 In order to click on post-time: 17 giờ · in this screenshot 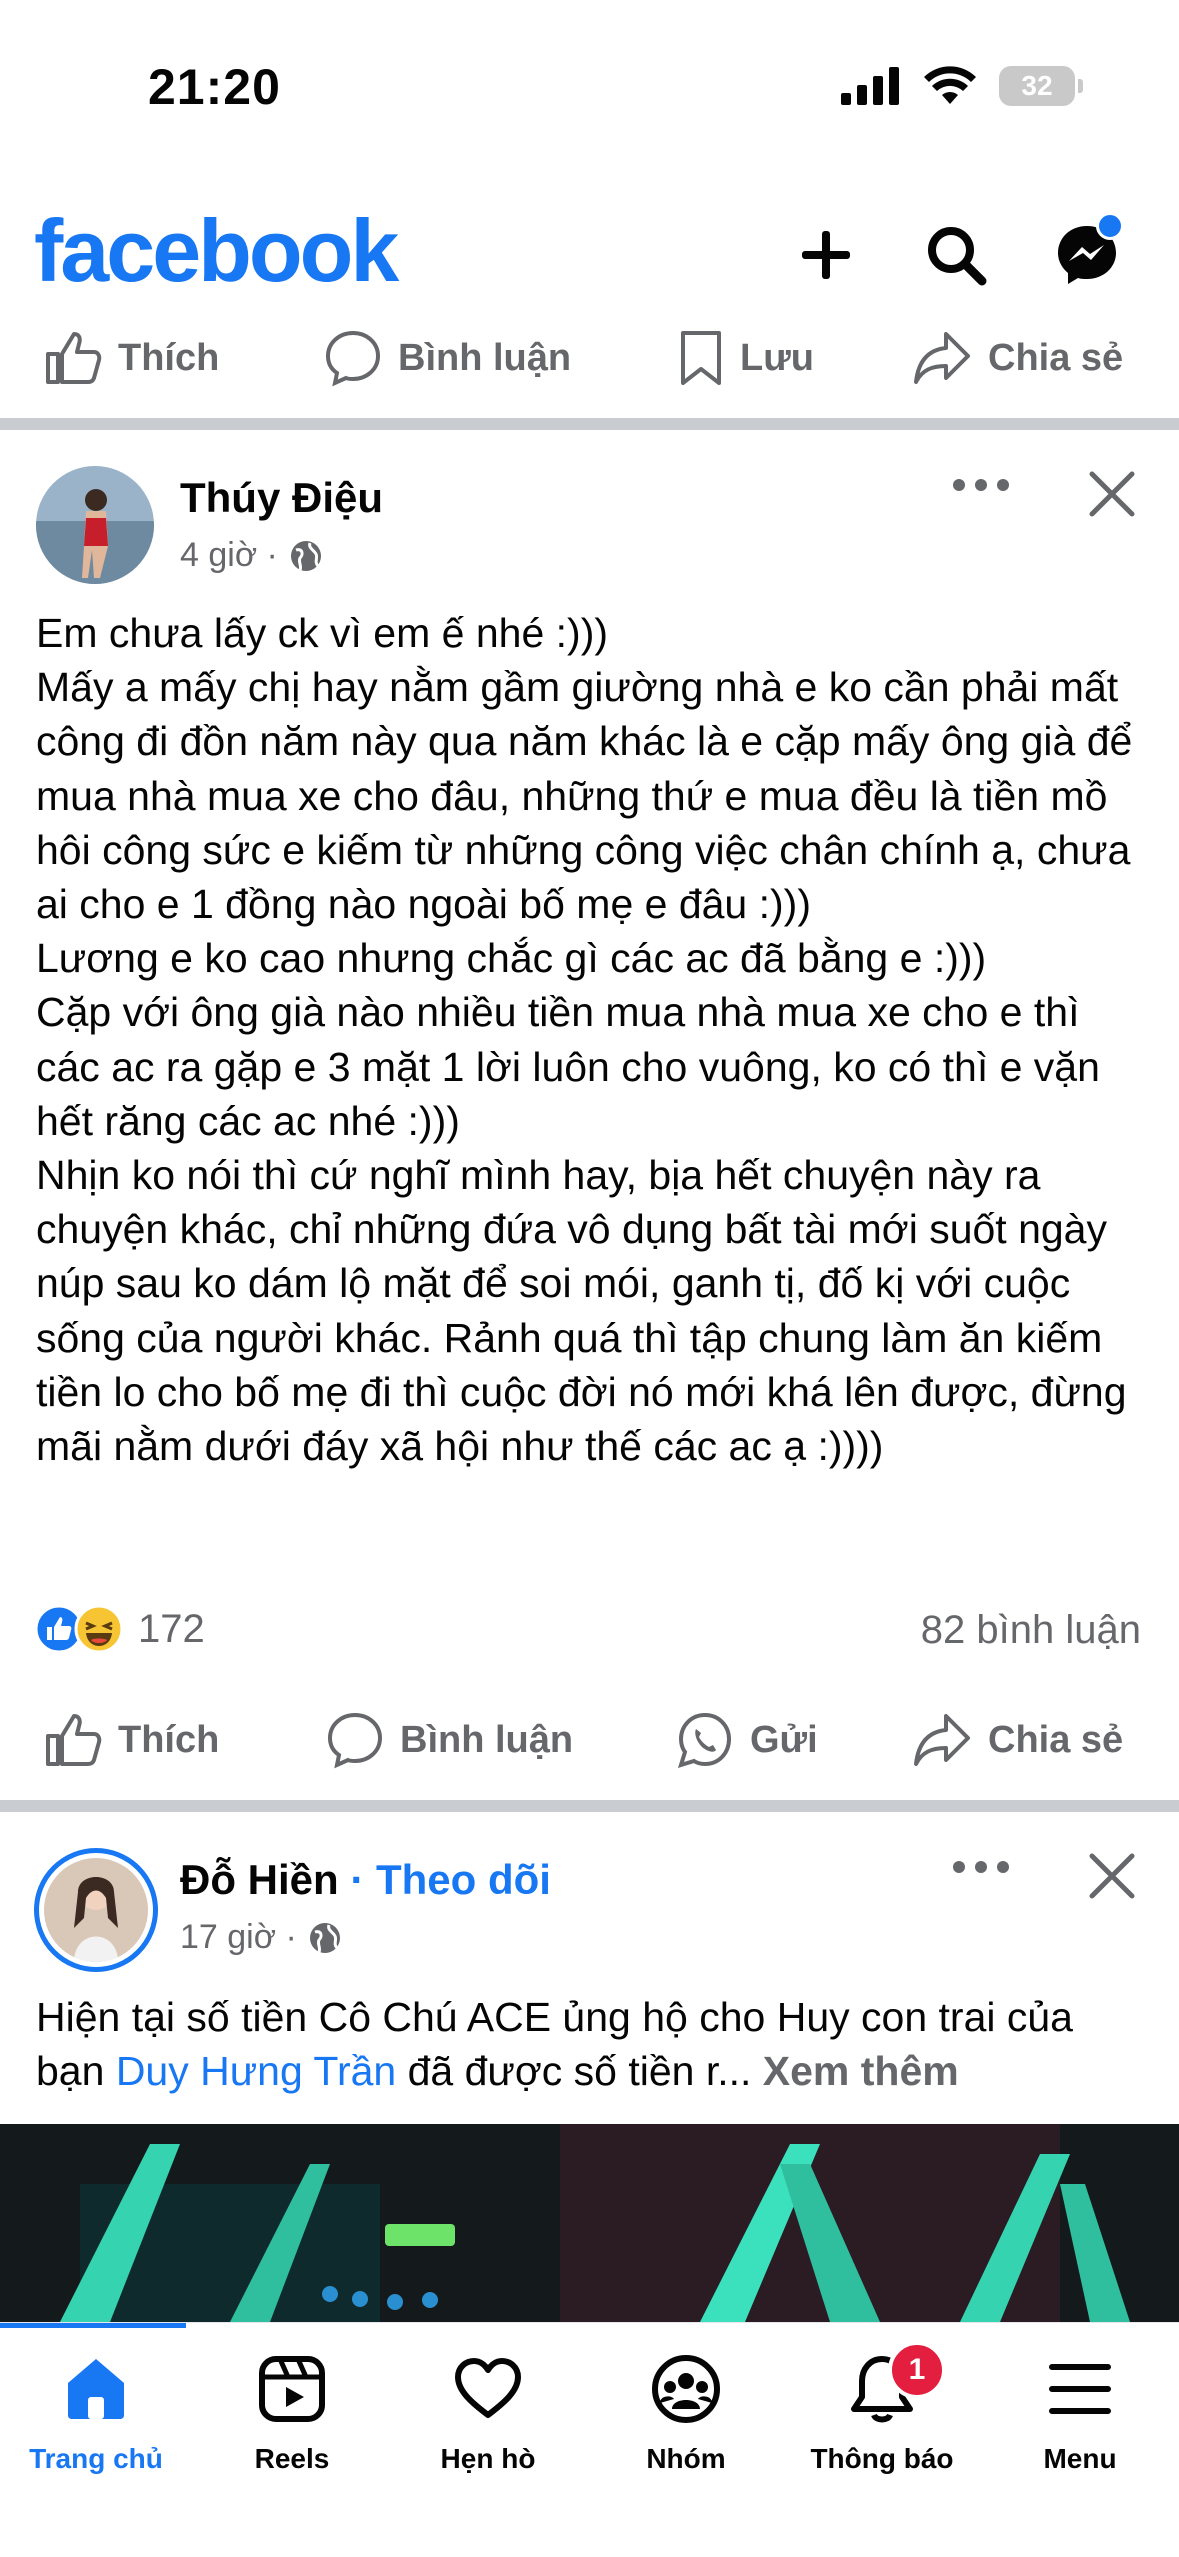, I will do `click(238, 1937)`.